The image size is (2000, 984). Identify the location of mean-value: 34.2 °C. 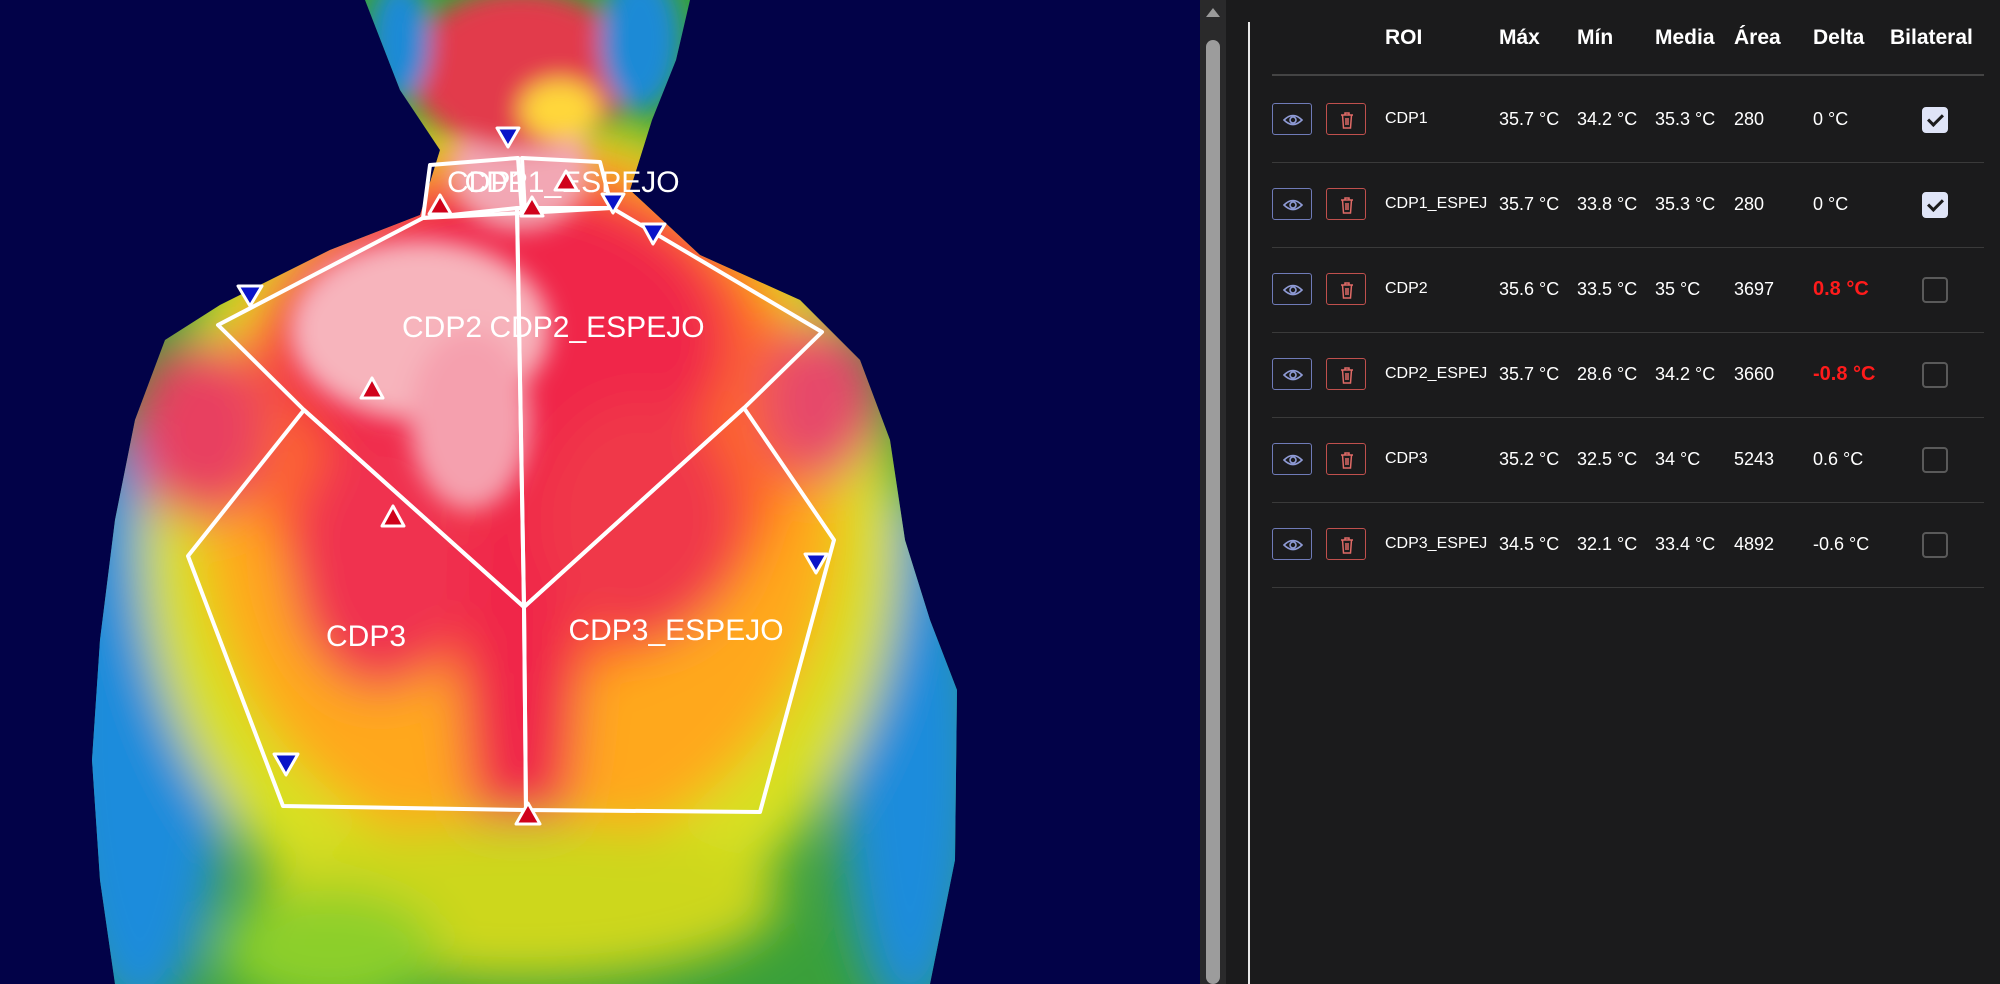
(1685, 374).